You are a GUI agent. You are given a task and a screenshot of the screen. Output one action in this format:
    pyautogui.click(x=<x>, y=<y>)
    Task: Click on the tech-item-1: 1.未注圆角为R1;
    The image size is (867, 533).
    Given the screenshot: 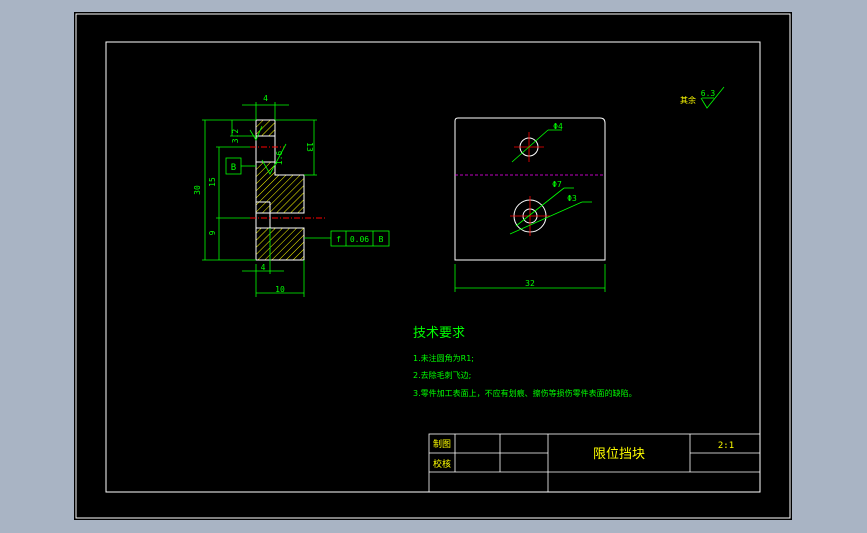 What is the action you would take?
    pyautogui.click(x=443, y=358)
    